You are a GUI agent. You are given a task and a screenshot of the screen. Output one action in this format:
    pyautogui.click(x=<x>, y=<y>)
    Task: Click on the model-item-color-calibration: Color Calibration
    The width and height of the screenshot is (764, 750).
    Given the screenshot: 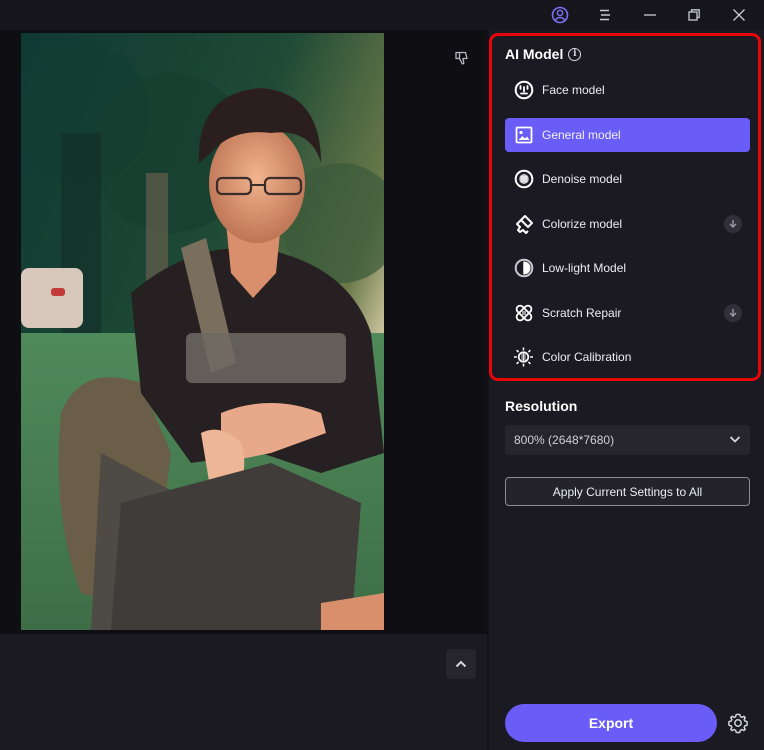 What is the action you would take?
    pyautogui.click(x=627, y=357)
    